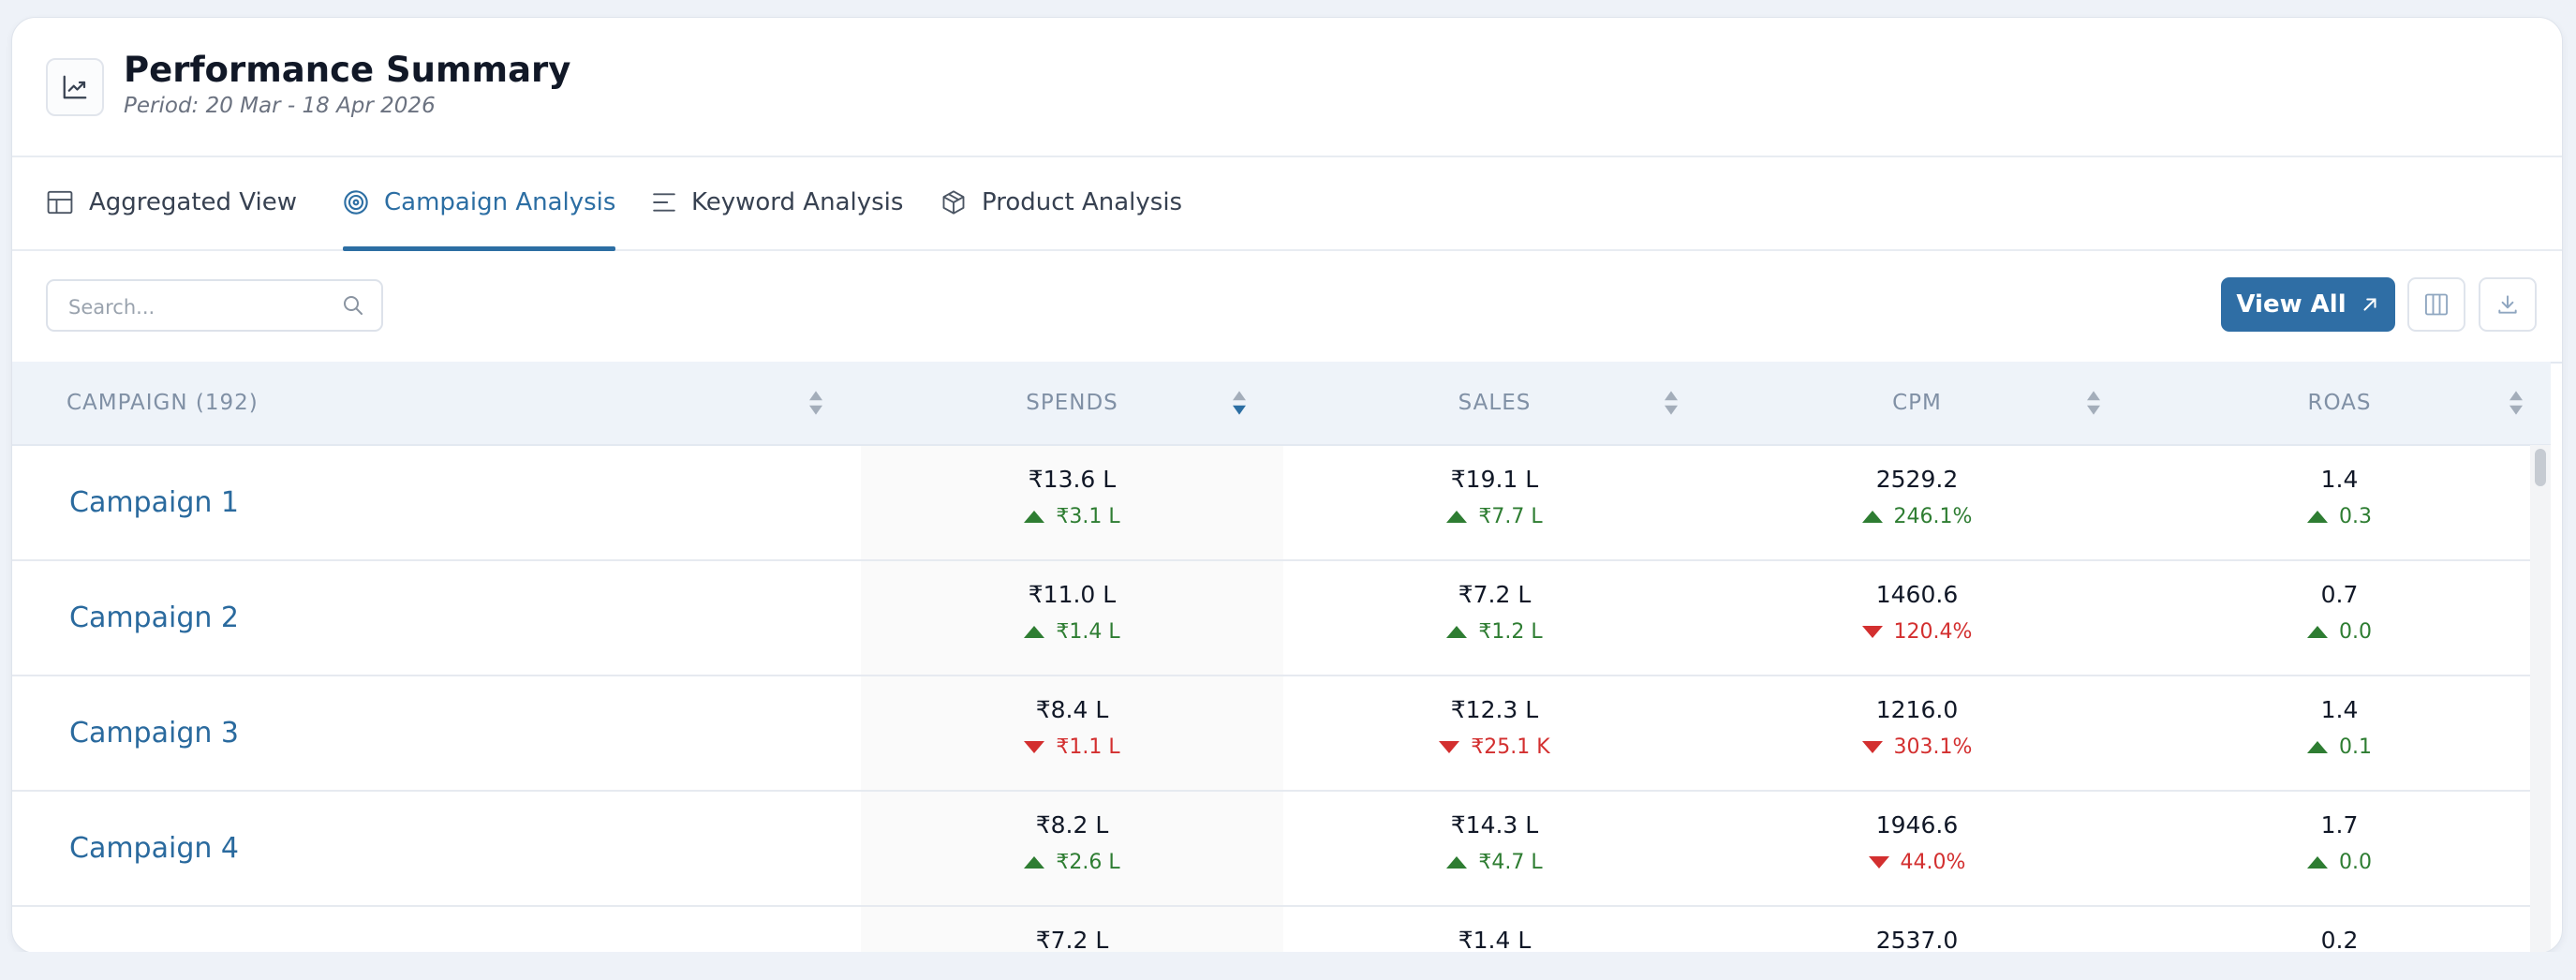  Describe the element at coordinates (1510, 747) in the screenshot. I see `sales-delta-value: ₹25.1 K` at that location.